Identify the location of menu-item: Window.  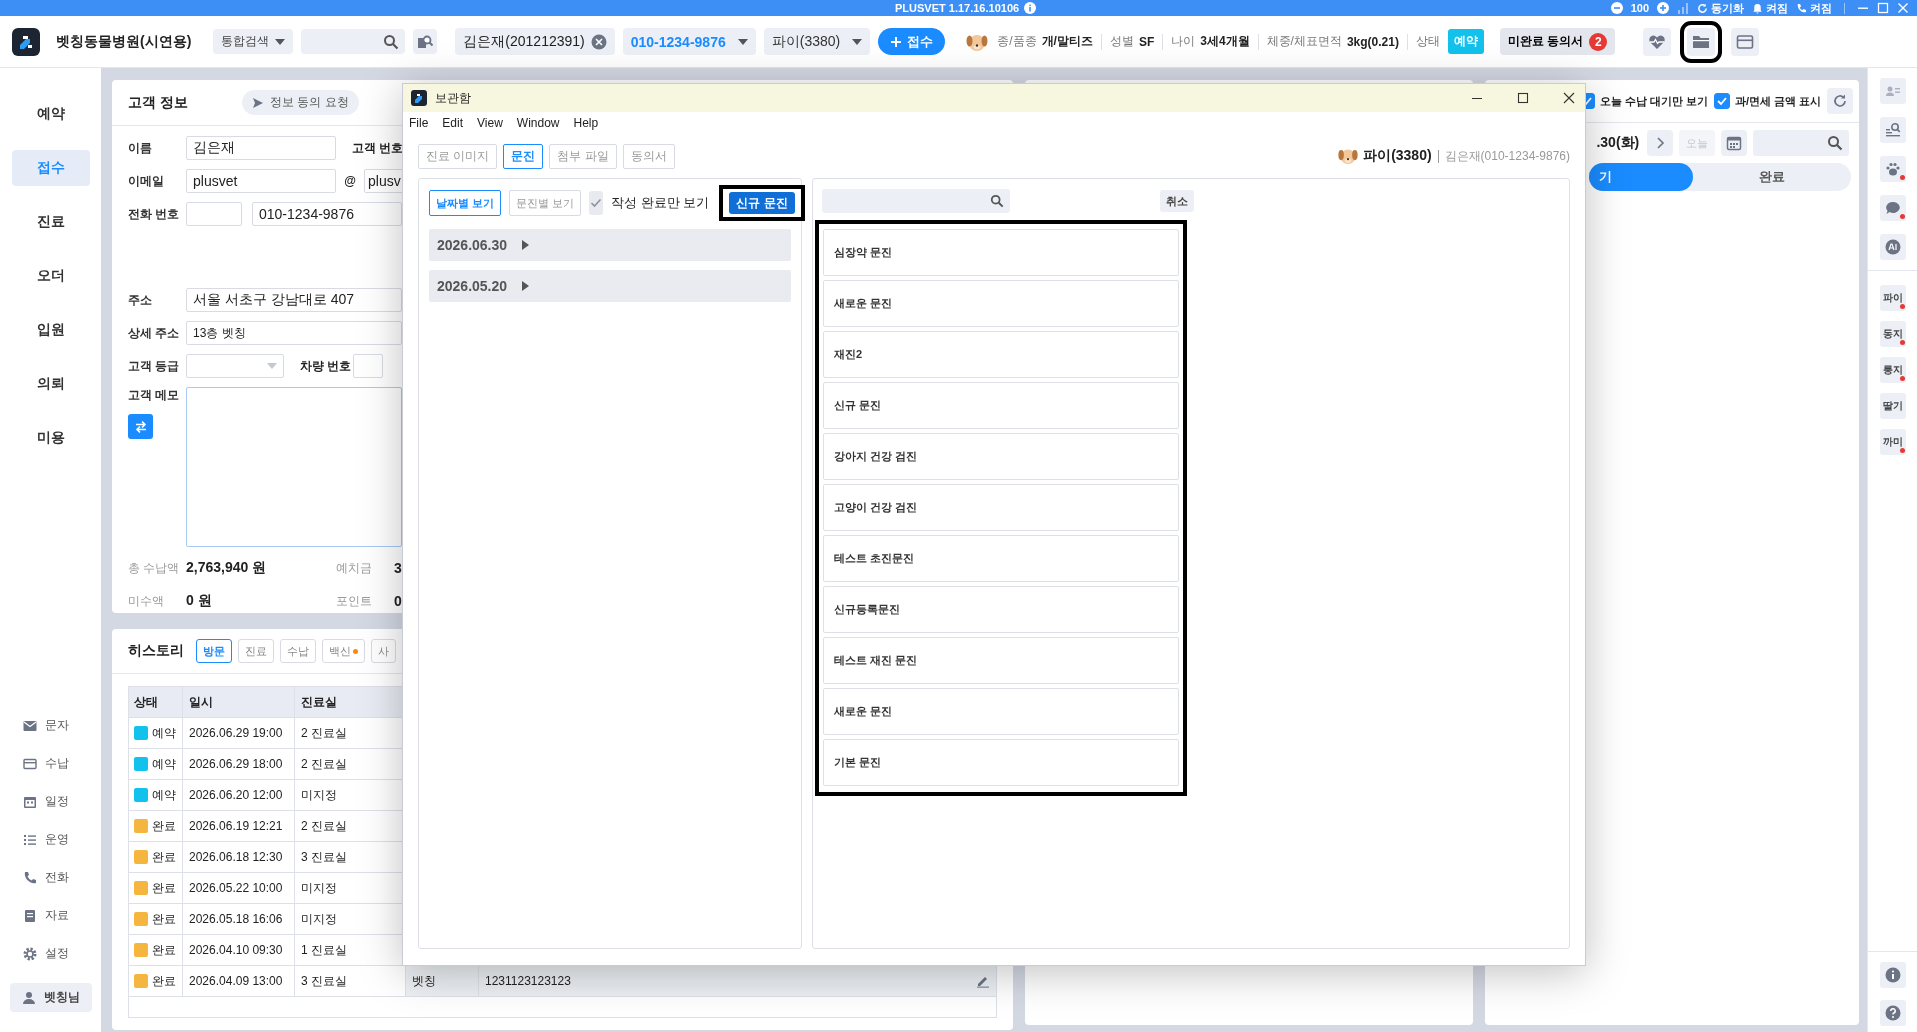
(538, 123).